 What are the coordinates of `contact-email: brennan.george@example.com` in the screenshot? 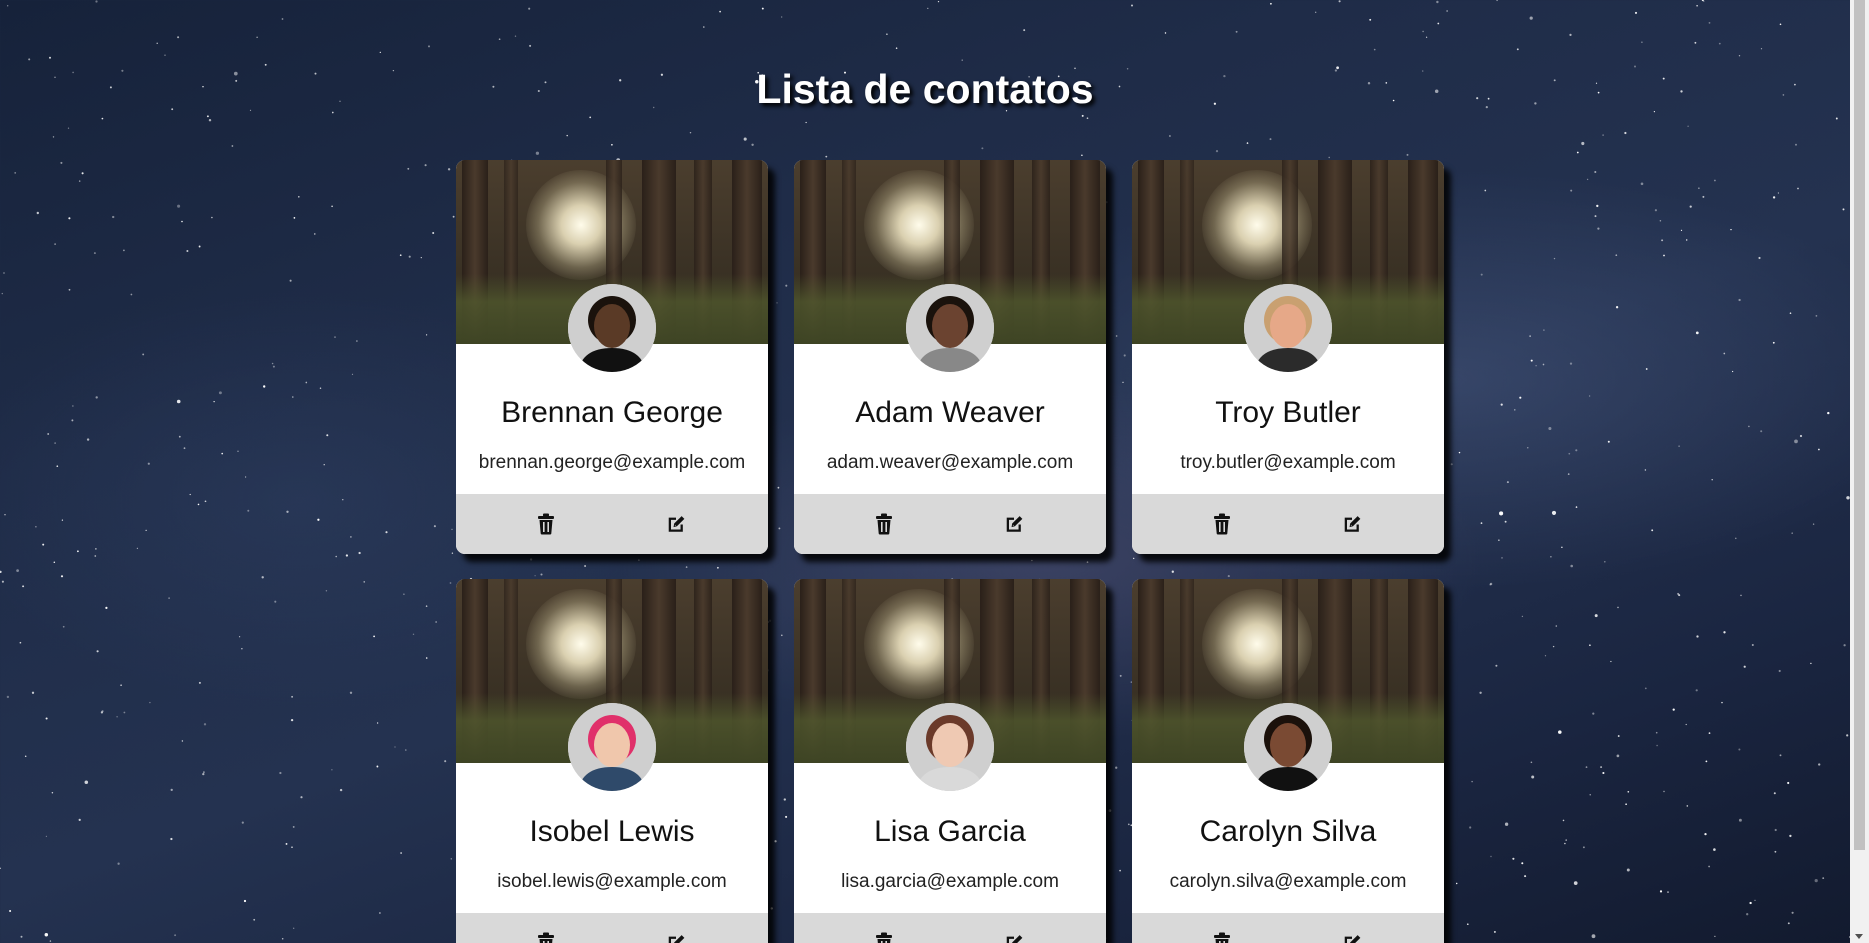 It's located at (612, 462).